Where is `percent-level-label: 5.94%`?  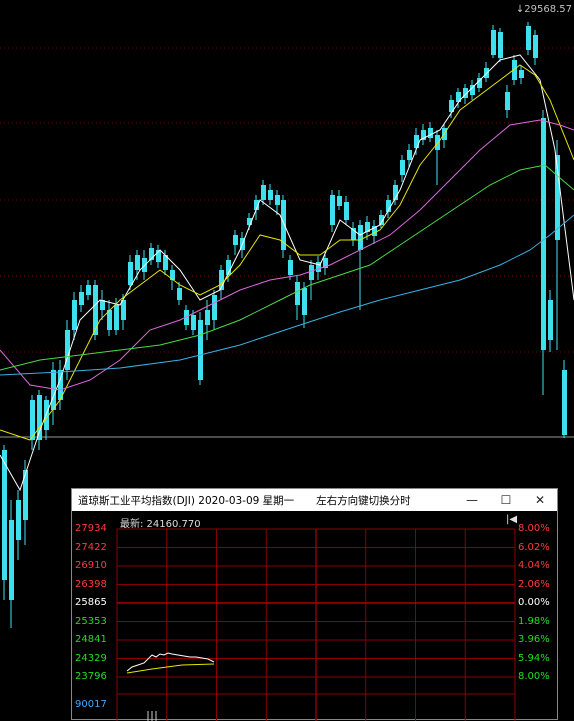
percent-level-label: 5.94% is located at coordinates (534, 658).